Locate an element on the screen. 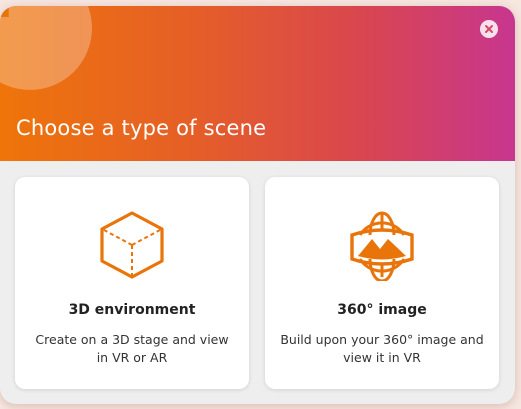  cube-icon is located at coordinates (132, 245).